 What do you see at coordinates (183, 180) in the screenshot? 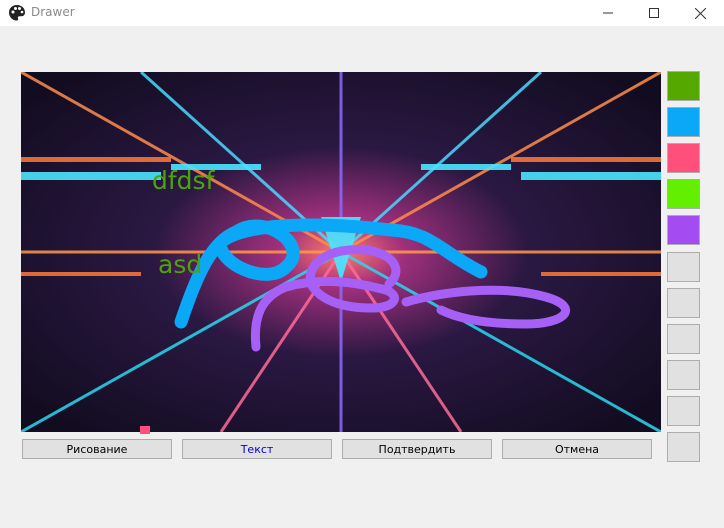
I see `canvas-text-label: dfdsf` at bounding box center [183, 180].